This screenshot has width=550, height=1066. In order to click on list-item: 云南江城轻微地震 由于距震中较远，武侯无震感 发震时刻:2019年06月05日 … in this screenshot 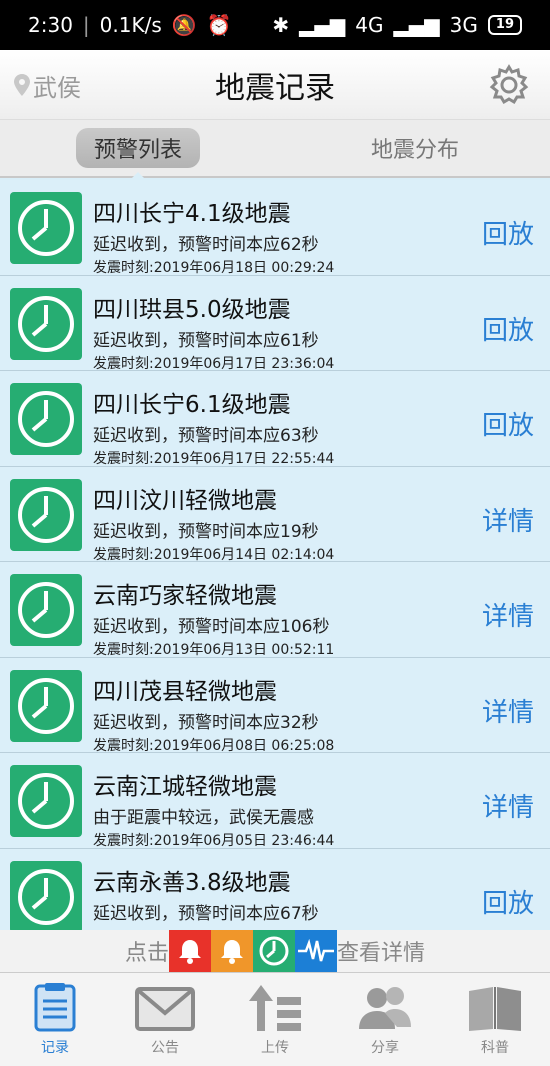, I will do `click(275, 801)`.